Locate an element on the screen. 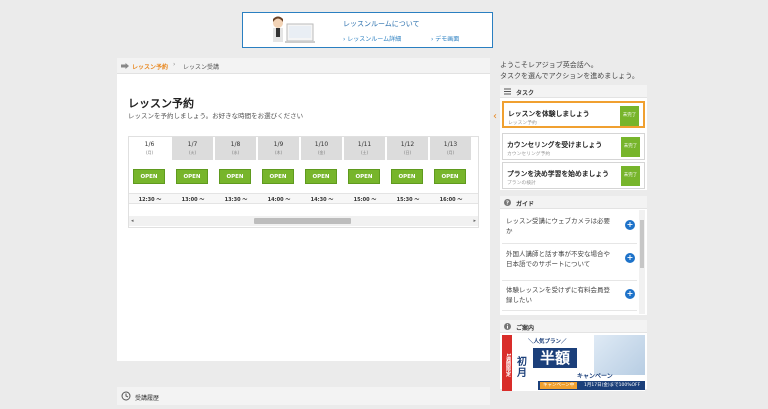 This screenshot has width=768, height=409. history-clock-icon is located at coordinates (126, 396).